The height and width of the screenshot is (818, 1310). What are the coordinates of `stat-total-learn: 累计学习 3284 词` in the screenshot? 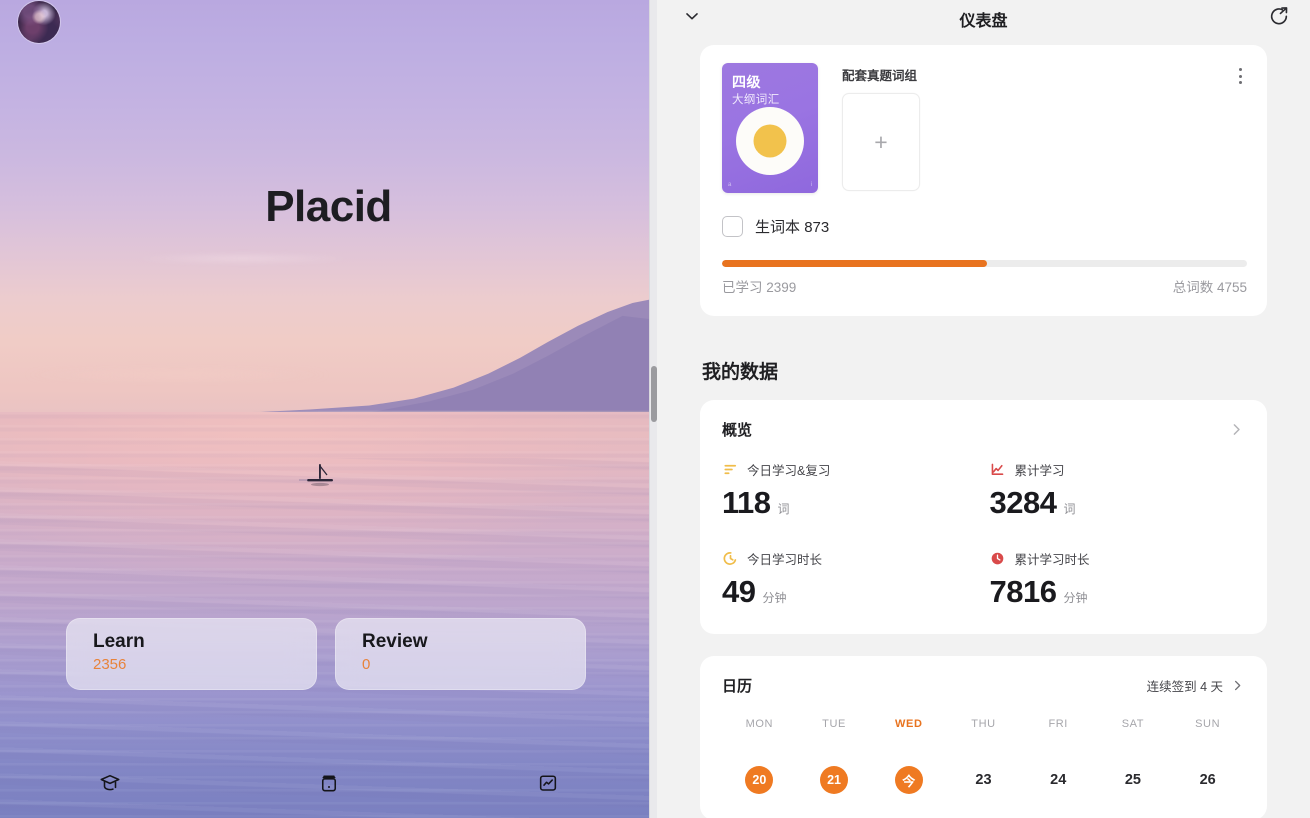 It's located at (1118, 490).